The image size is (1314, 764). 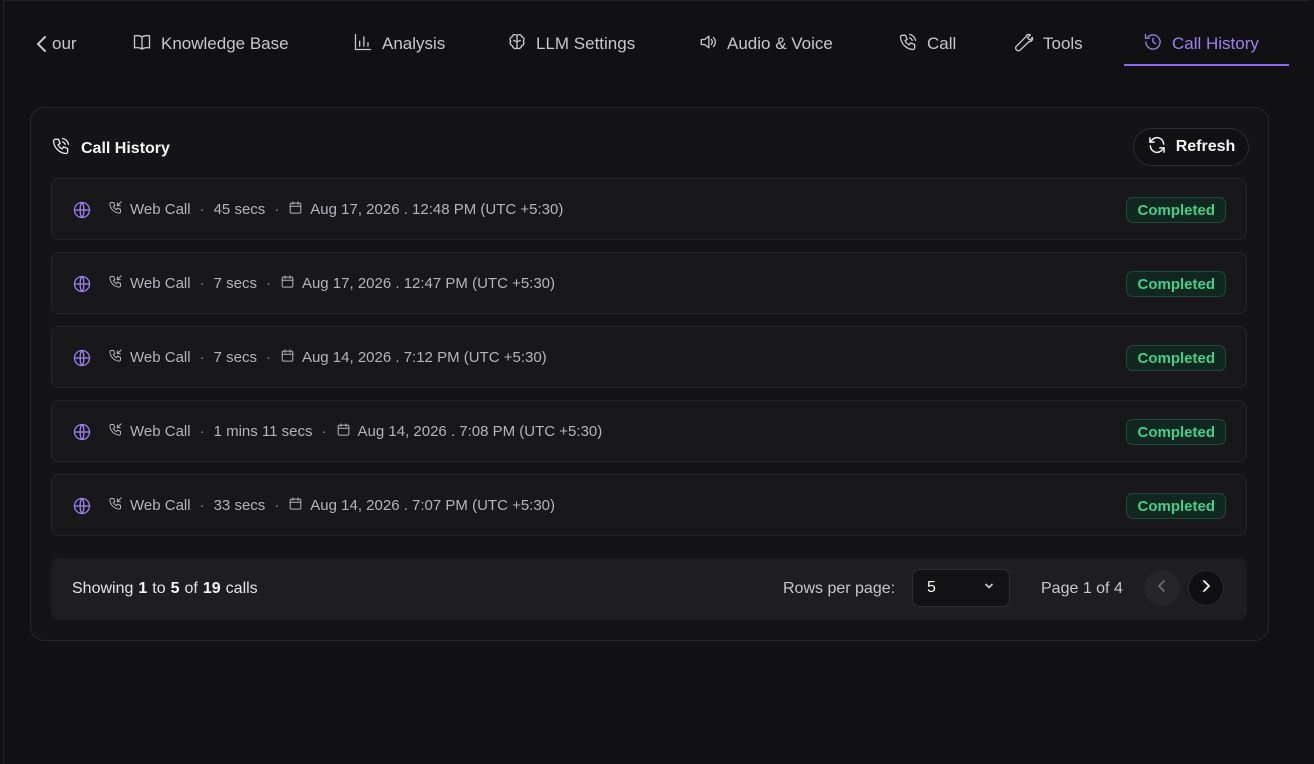 I want to click on call-datetime: Aug 14, 2026 . 7:12 PM (UTC +5:30), so click(x=424, y=357).